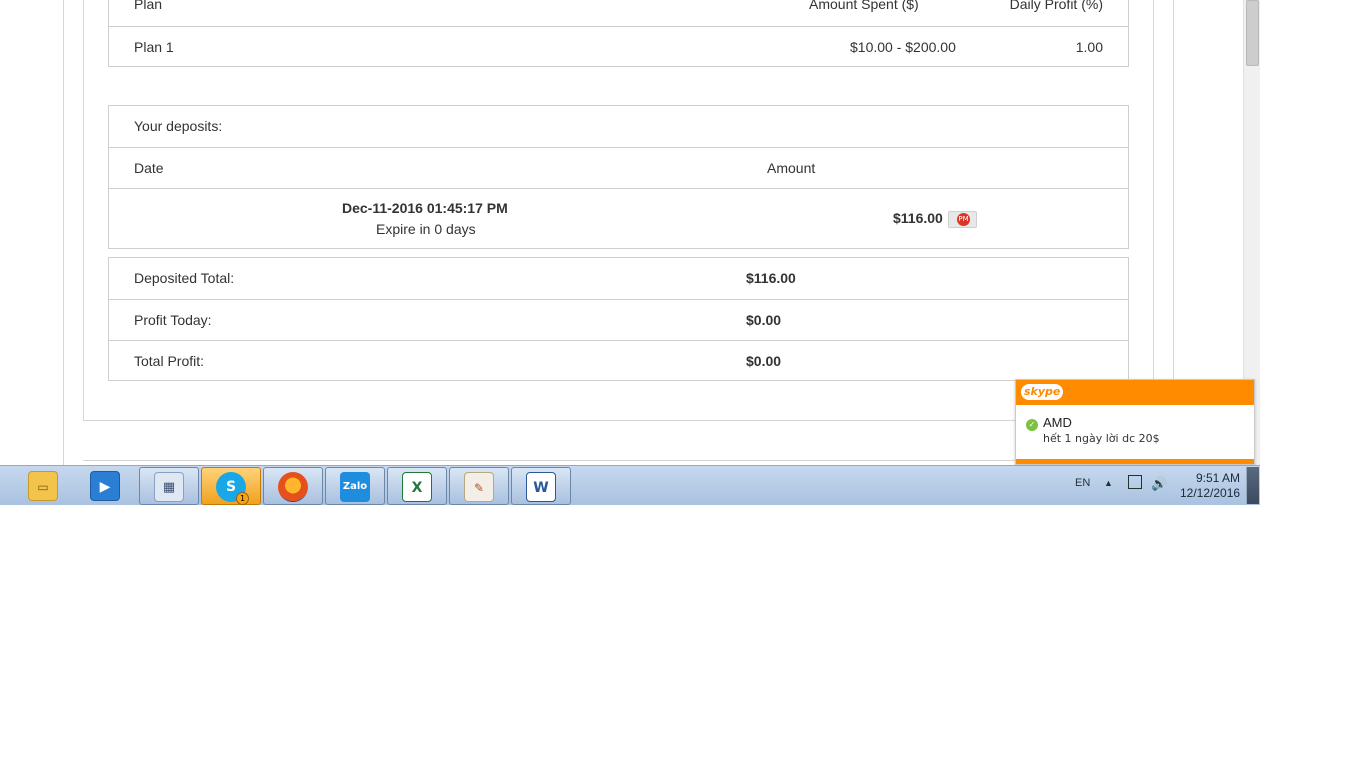 The height and width of the screenshot is (768, 1366). What do you see at coordinates (1210, 493) in the screenshot?
I see `clock-date: 12/12/2016` at bounding box center [1210, 493].